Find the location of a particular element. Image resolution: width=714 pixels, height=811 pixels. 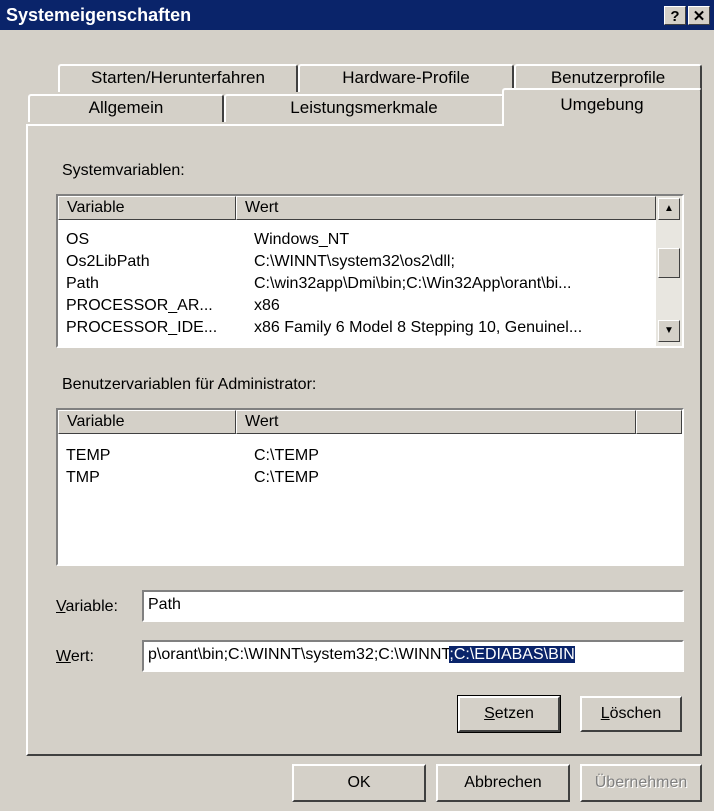

uebernehmen-button: Übernehmen is located at coordinates (641, 783).